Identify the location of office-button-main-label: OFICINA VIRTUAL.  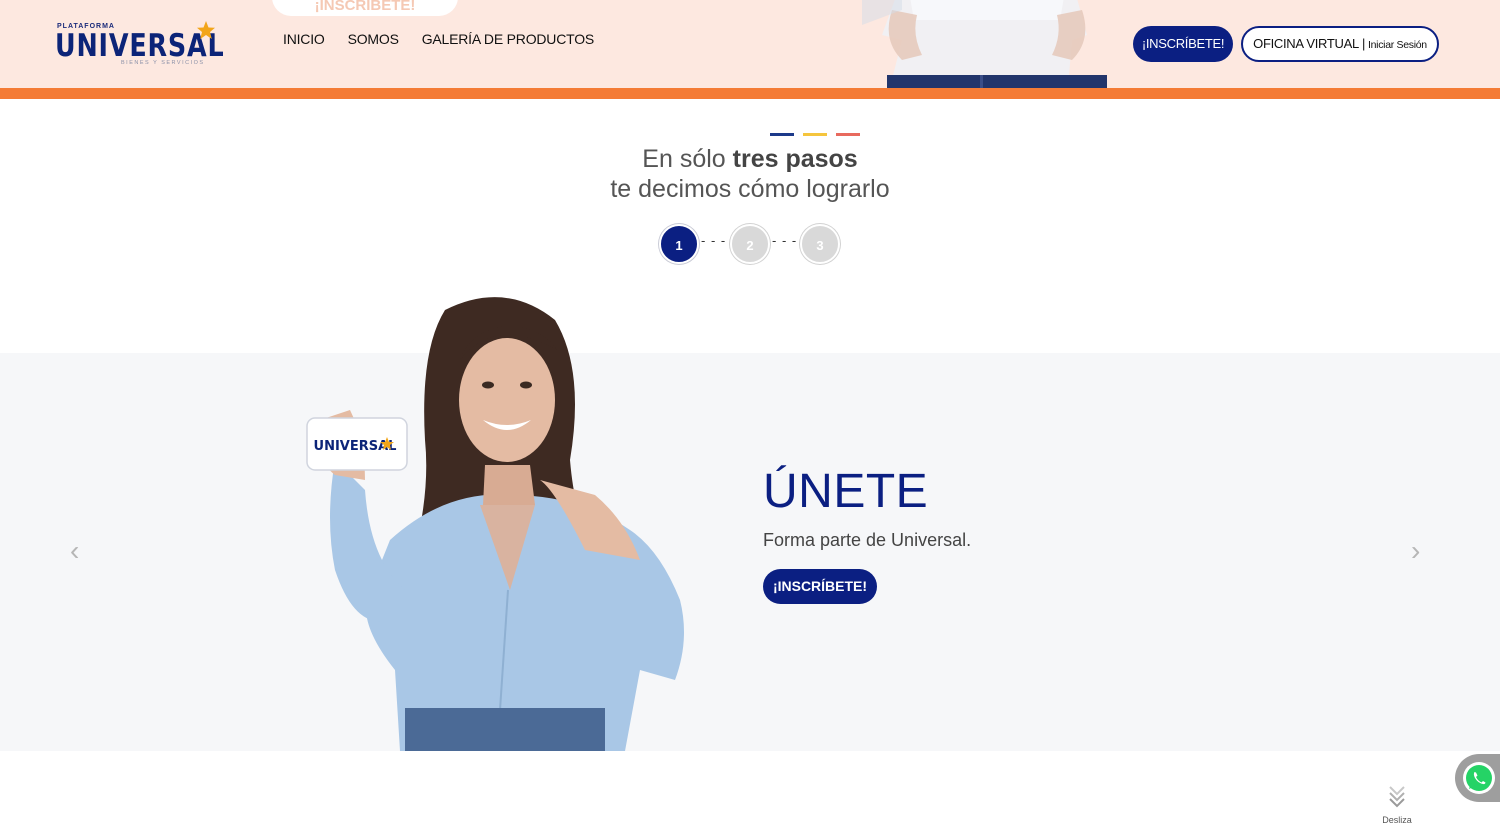
(1306, 43).